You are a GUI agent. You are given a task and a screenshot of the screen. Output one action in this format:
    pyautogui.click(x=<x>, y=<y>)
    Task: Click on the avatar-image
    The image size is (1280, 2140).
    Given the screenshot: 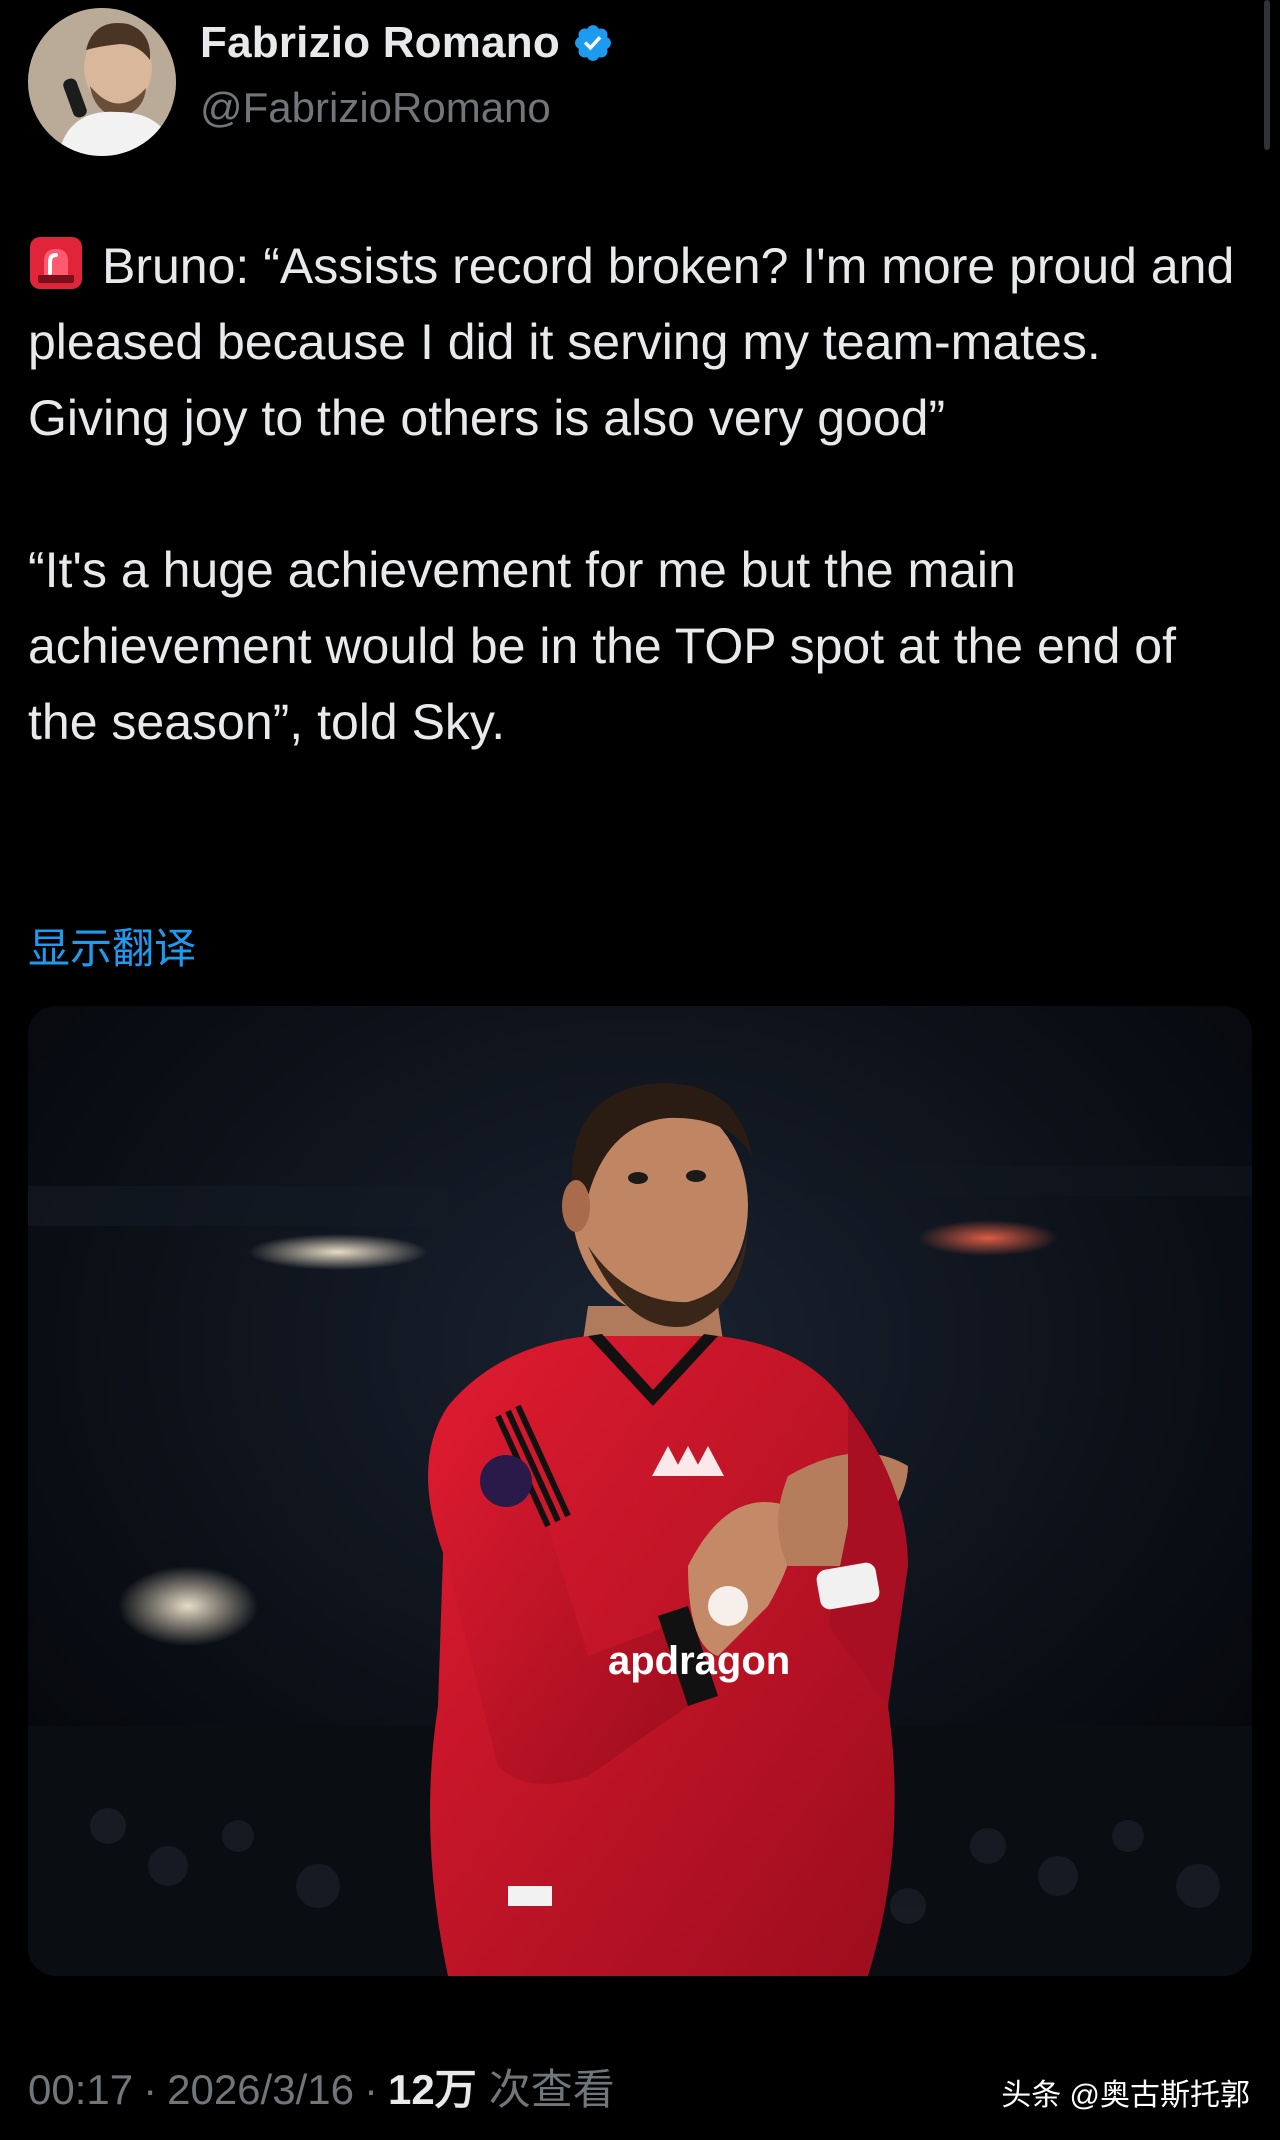 What is the action you would take?
    pyautogui.click(x=102, y=82)
    